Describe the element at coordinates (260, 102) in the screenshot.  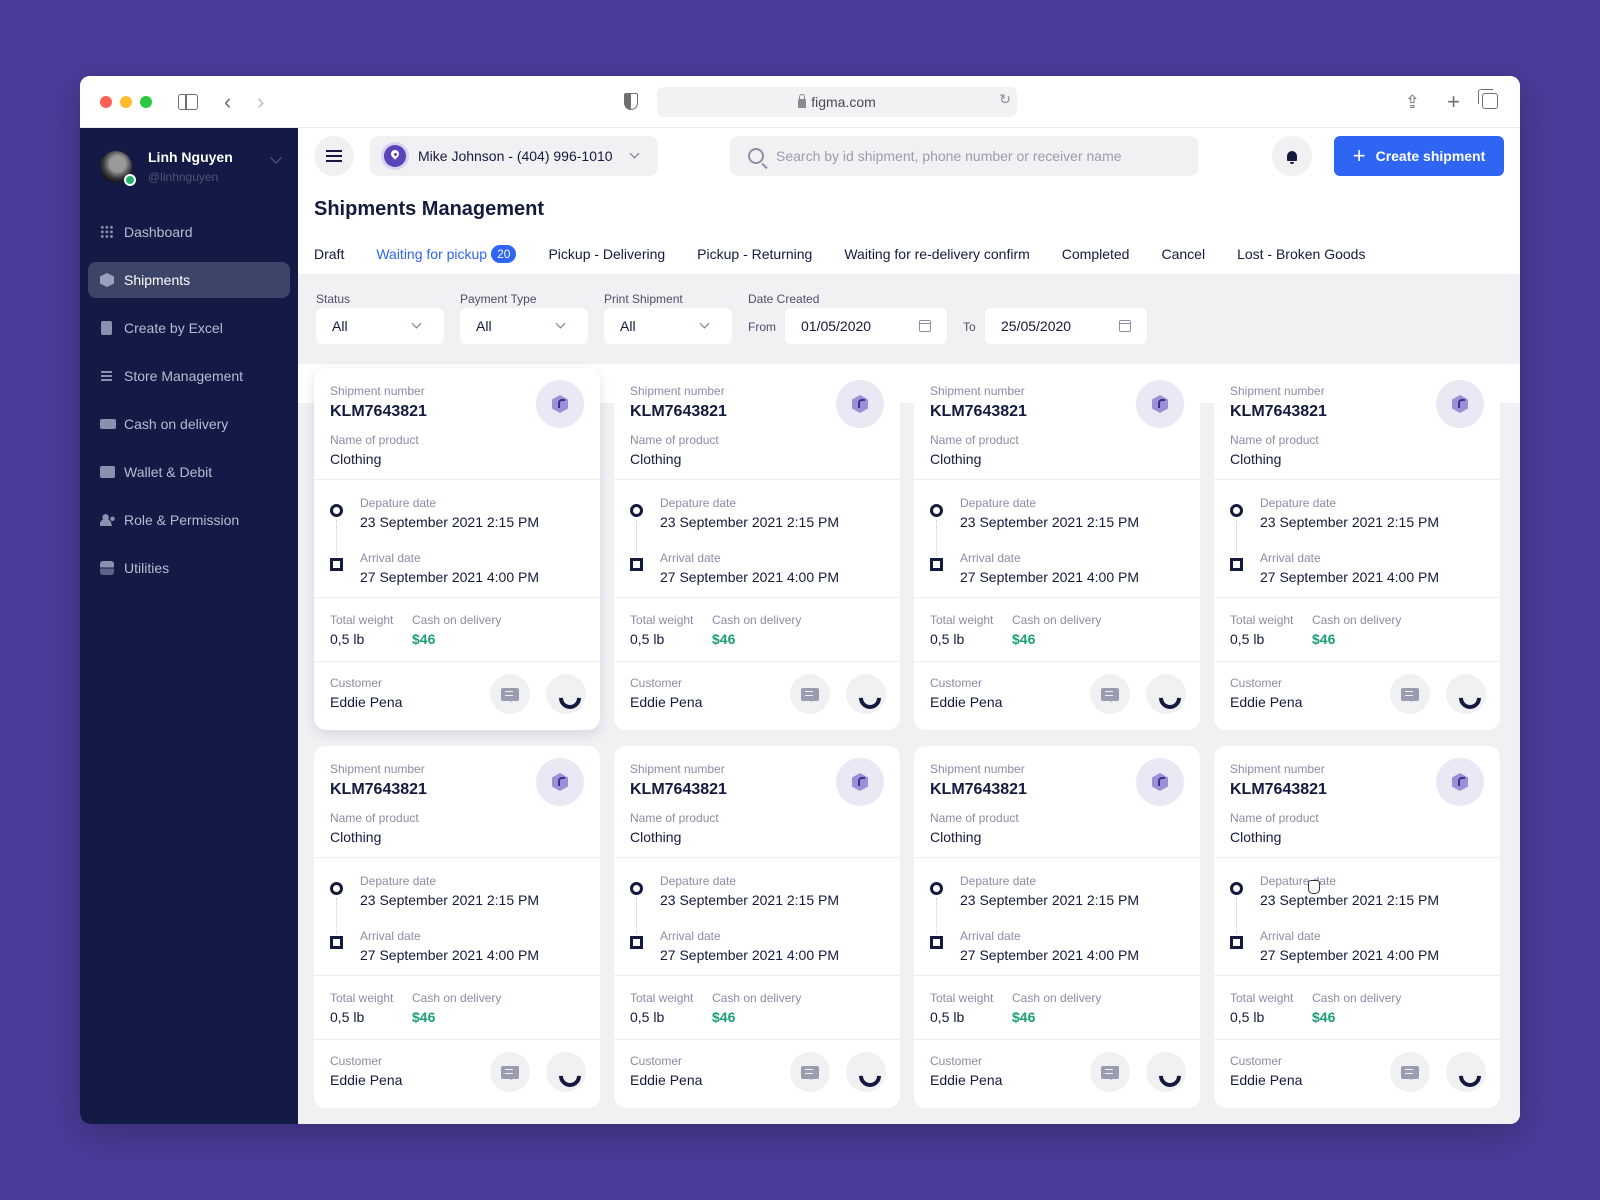
I see `forward-icon: ›` at that location.